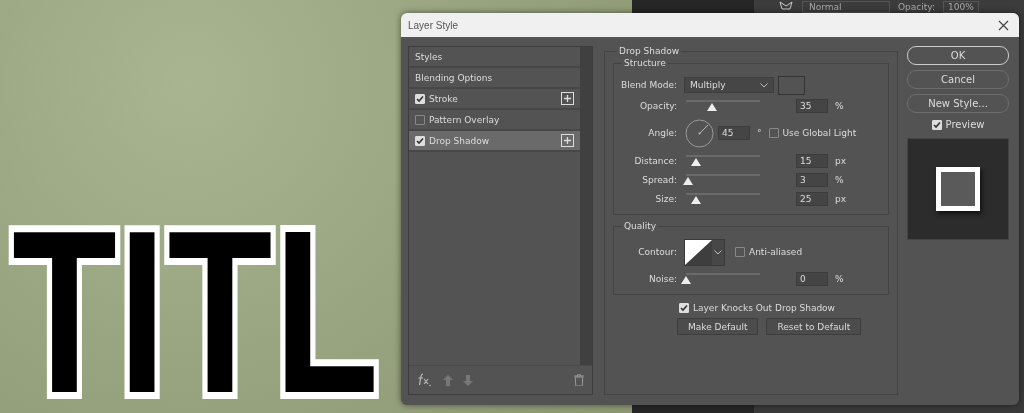 This screenshot has height=413, width=1024. What do you see at coordinates (786, 6) in the screenshot?
I see `layer-icon` at bounding box center [786, 6].